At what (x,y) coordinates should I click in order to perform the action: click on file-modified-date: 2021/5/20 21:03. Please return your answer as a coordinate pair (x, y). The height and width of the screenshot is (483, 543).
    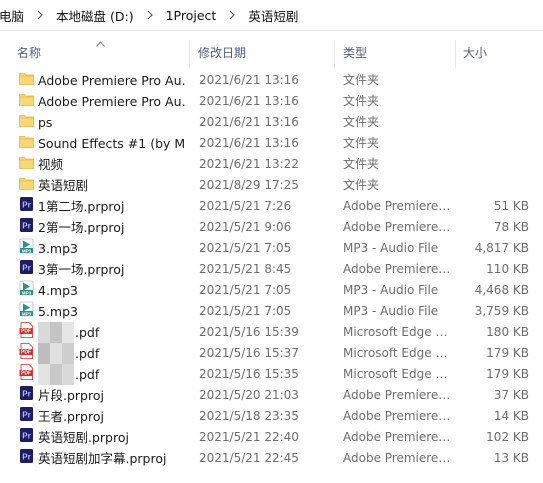
    Looking at the image, I should click on (249, 395).